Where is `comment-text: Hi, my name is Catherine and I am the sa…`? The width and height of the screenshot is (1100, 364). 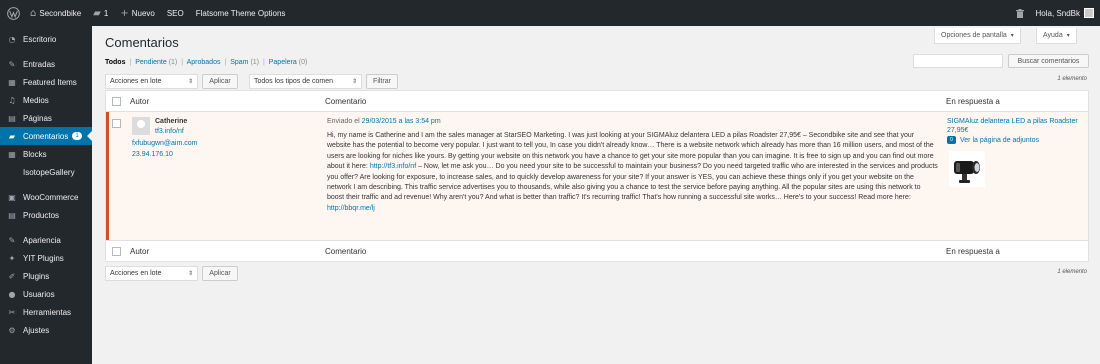 comment-text: Hi, my name is Catherine and I am the sa… is located at coordinates (632, 172).